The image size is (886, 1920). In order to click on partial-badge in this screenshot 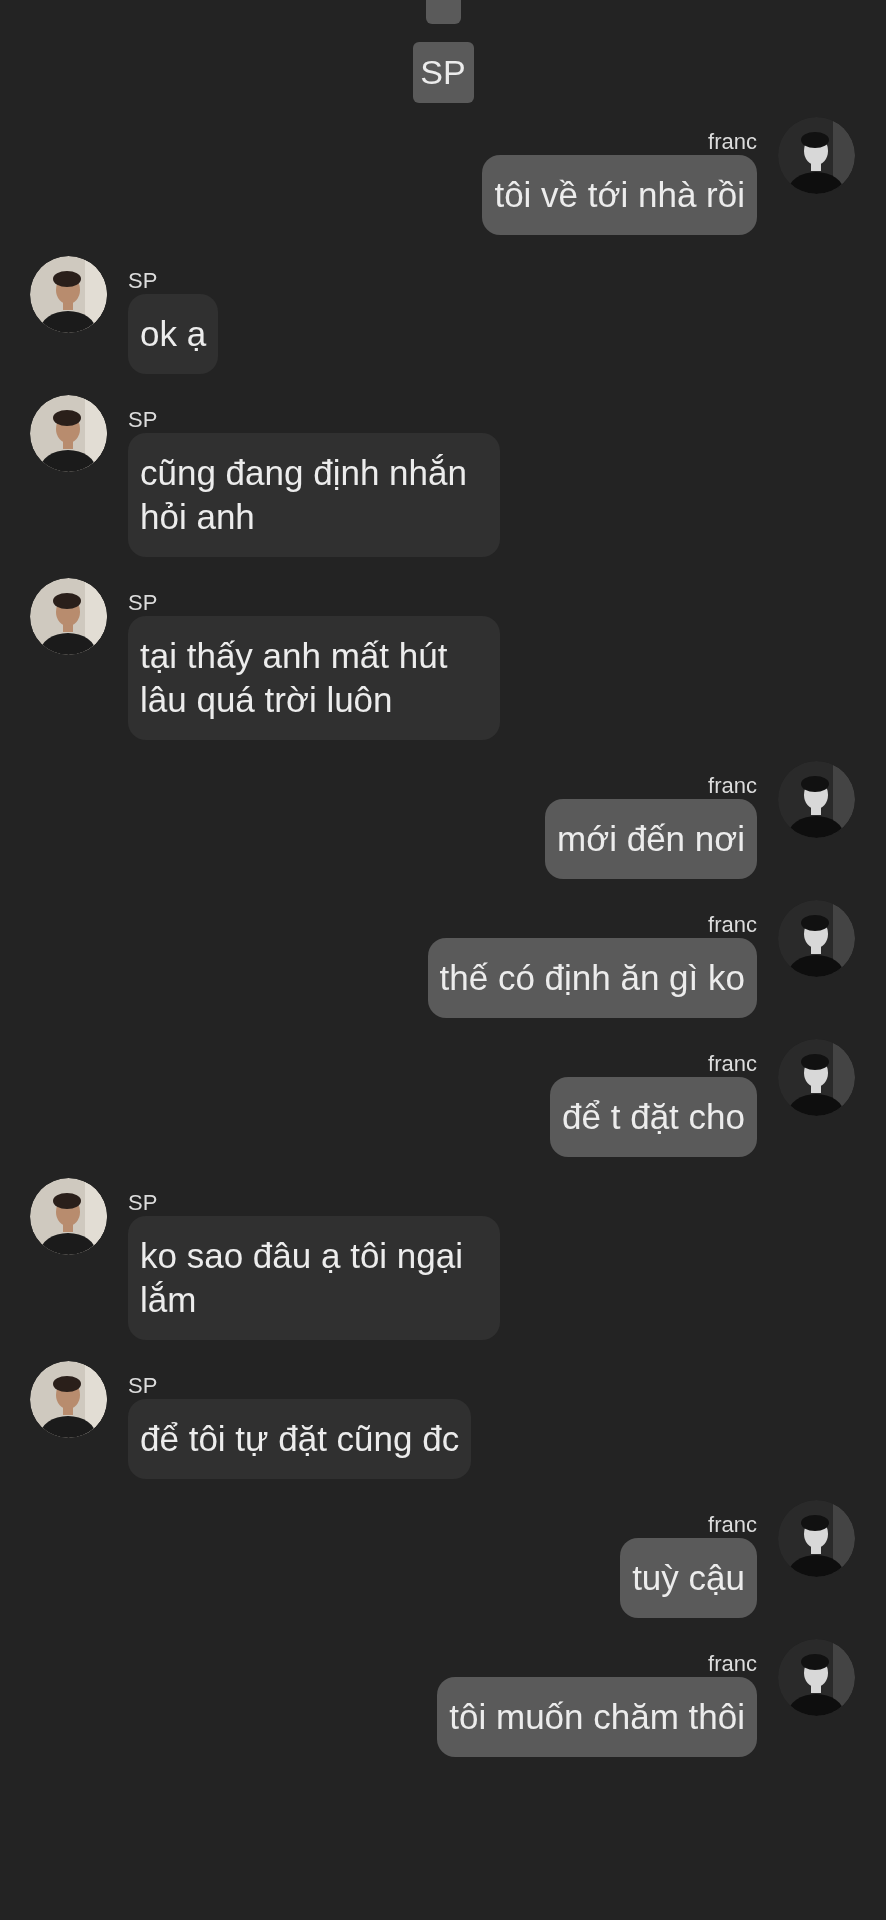, I will do `click(443, 12)`.